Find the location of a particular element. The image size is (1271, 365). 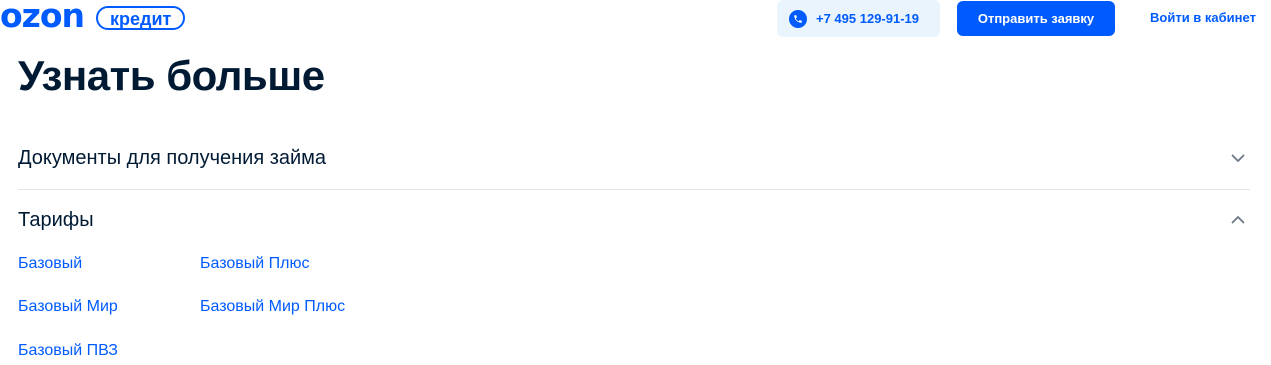

tariff-link-basic-pvz: Базовый ПВЗ is located at coordinates (68, 351).